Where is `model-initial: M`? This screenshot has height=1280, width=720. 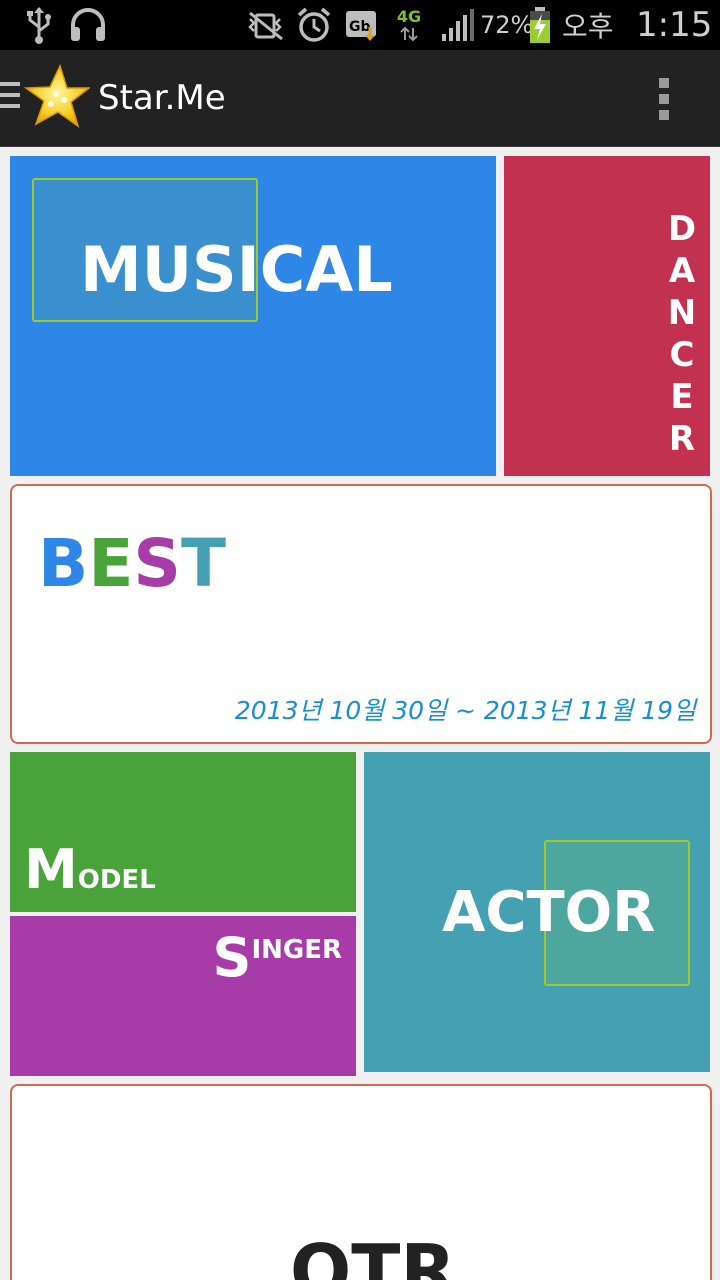
model-initial: M is located at coordinates (51, 869).